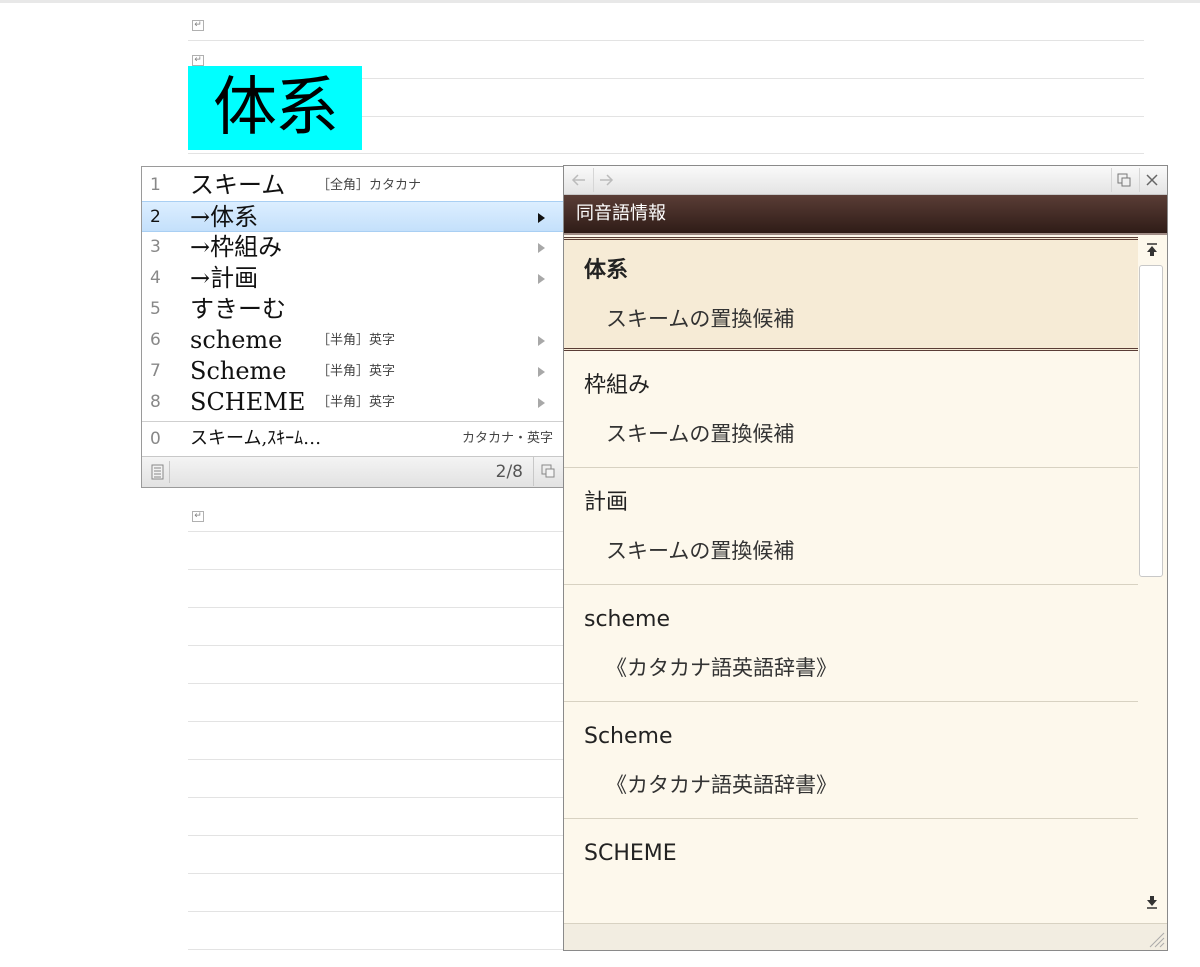 This screenshot has height=967, width=1200. Describe the element at coordinates (238, 309) in the screenshot. I see `candidate-text: すきーむ` at that location.